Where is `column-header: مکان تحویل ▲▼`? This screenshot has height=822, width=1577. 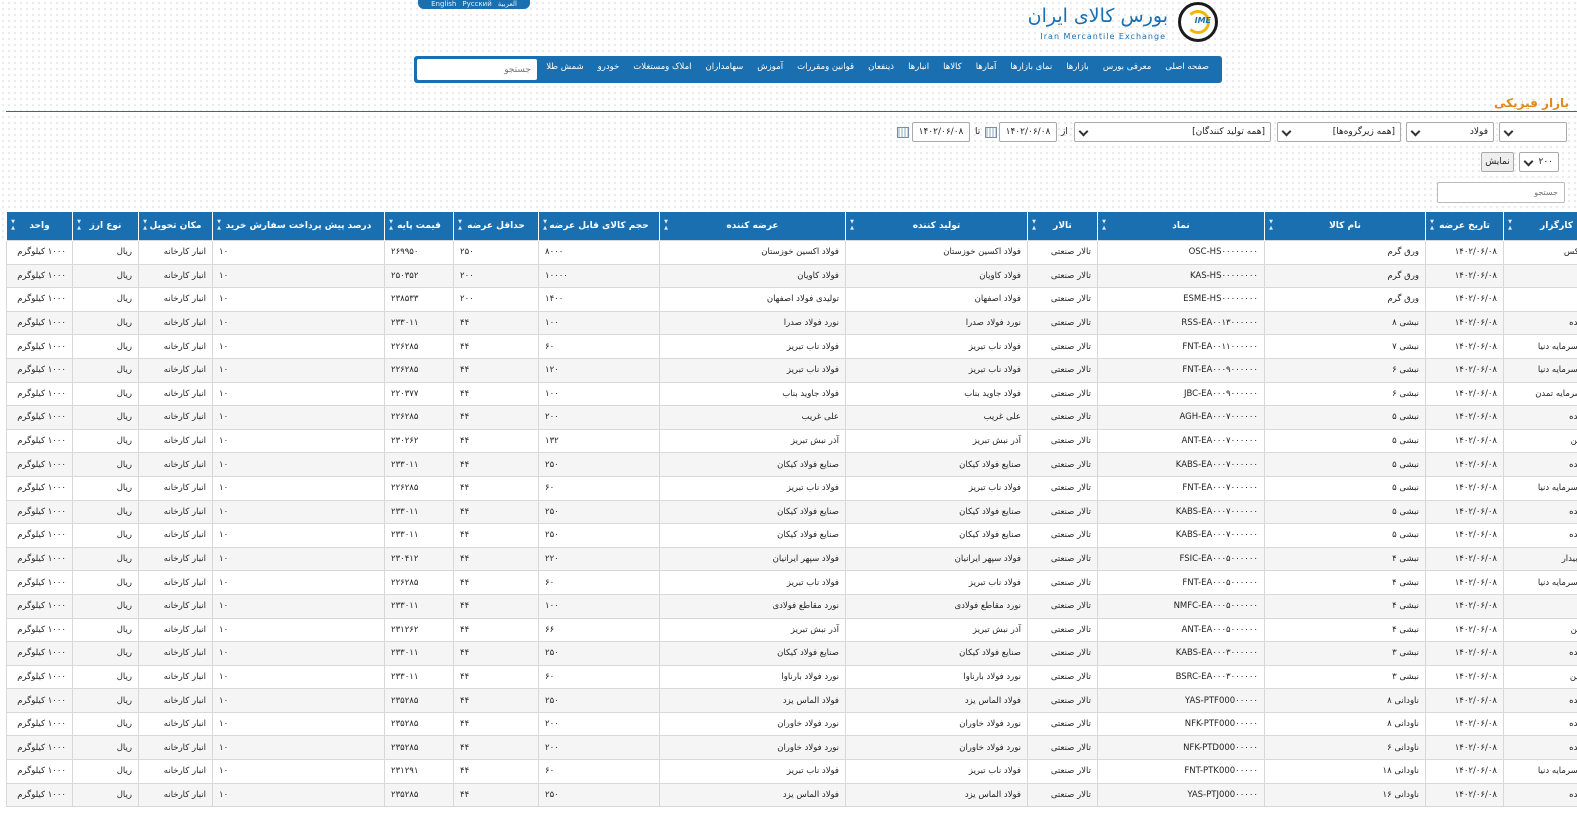
column-header: مکان تحویل ▲▼ is located at coordinates (175, 226).